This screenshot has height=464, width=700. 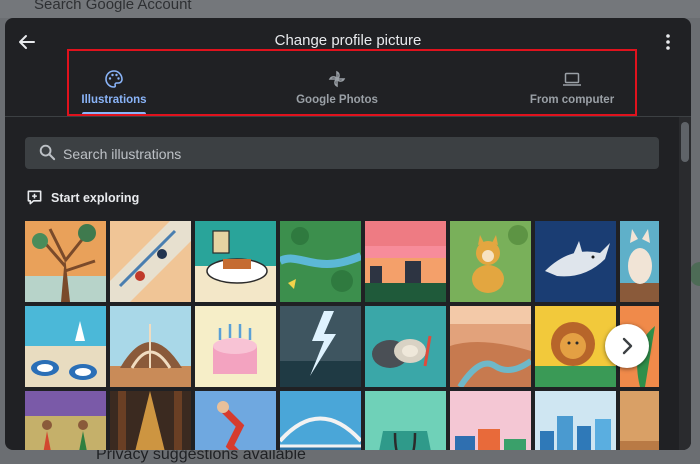 I want to click on illustration-dog, so click(x=490, y=261).